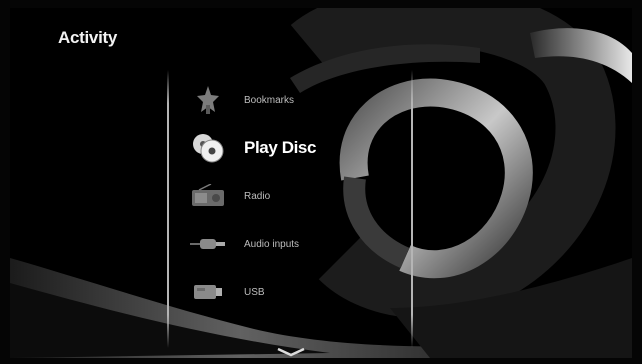 This screenshot has height=364, width=642. What do you see at coordinates (208, 100) in the screenshot?
I see `bookmark-star-icon` at bounding box center [208, 100].